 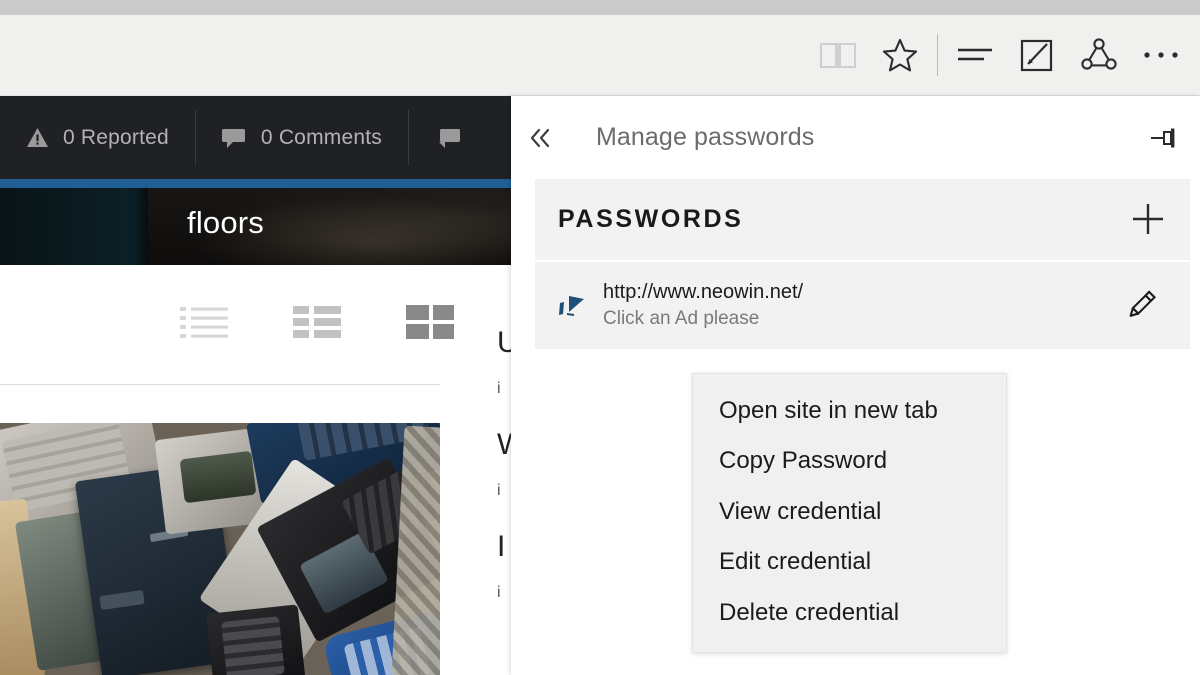 What do you see at coordinates (849, 461) in the screenshot?
I see `menu-item-copy-password: Copy Password` at bounding box center [849, 461].